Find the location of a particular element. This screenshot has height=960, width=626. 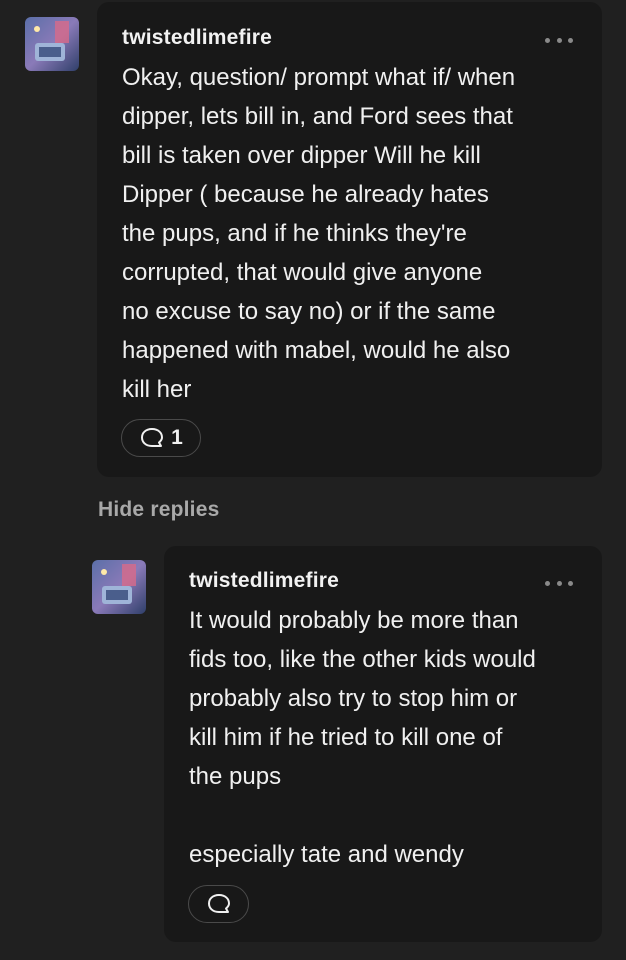

reply-count-button: 1 is located at coordinates (161, 438).